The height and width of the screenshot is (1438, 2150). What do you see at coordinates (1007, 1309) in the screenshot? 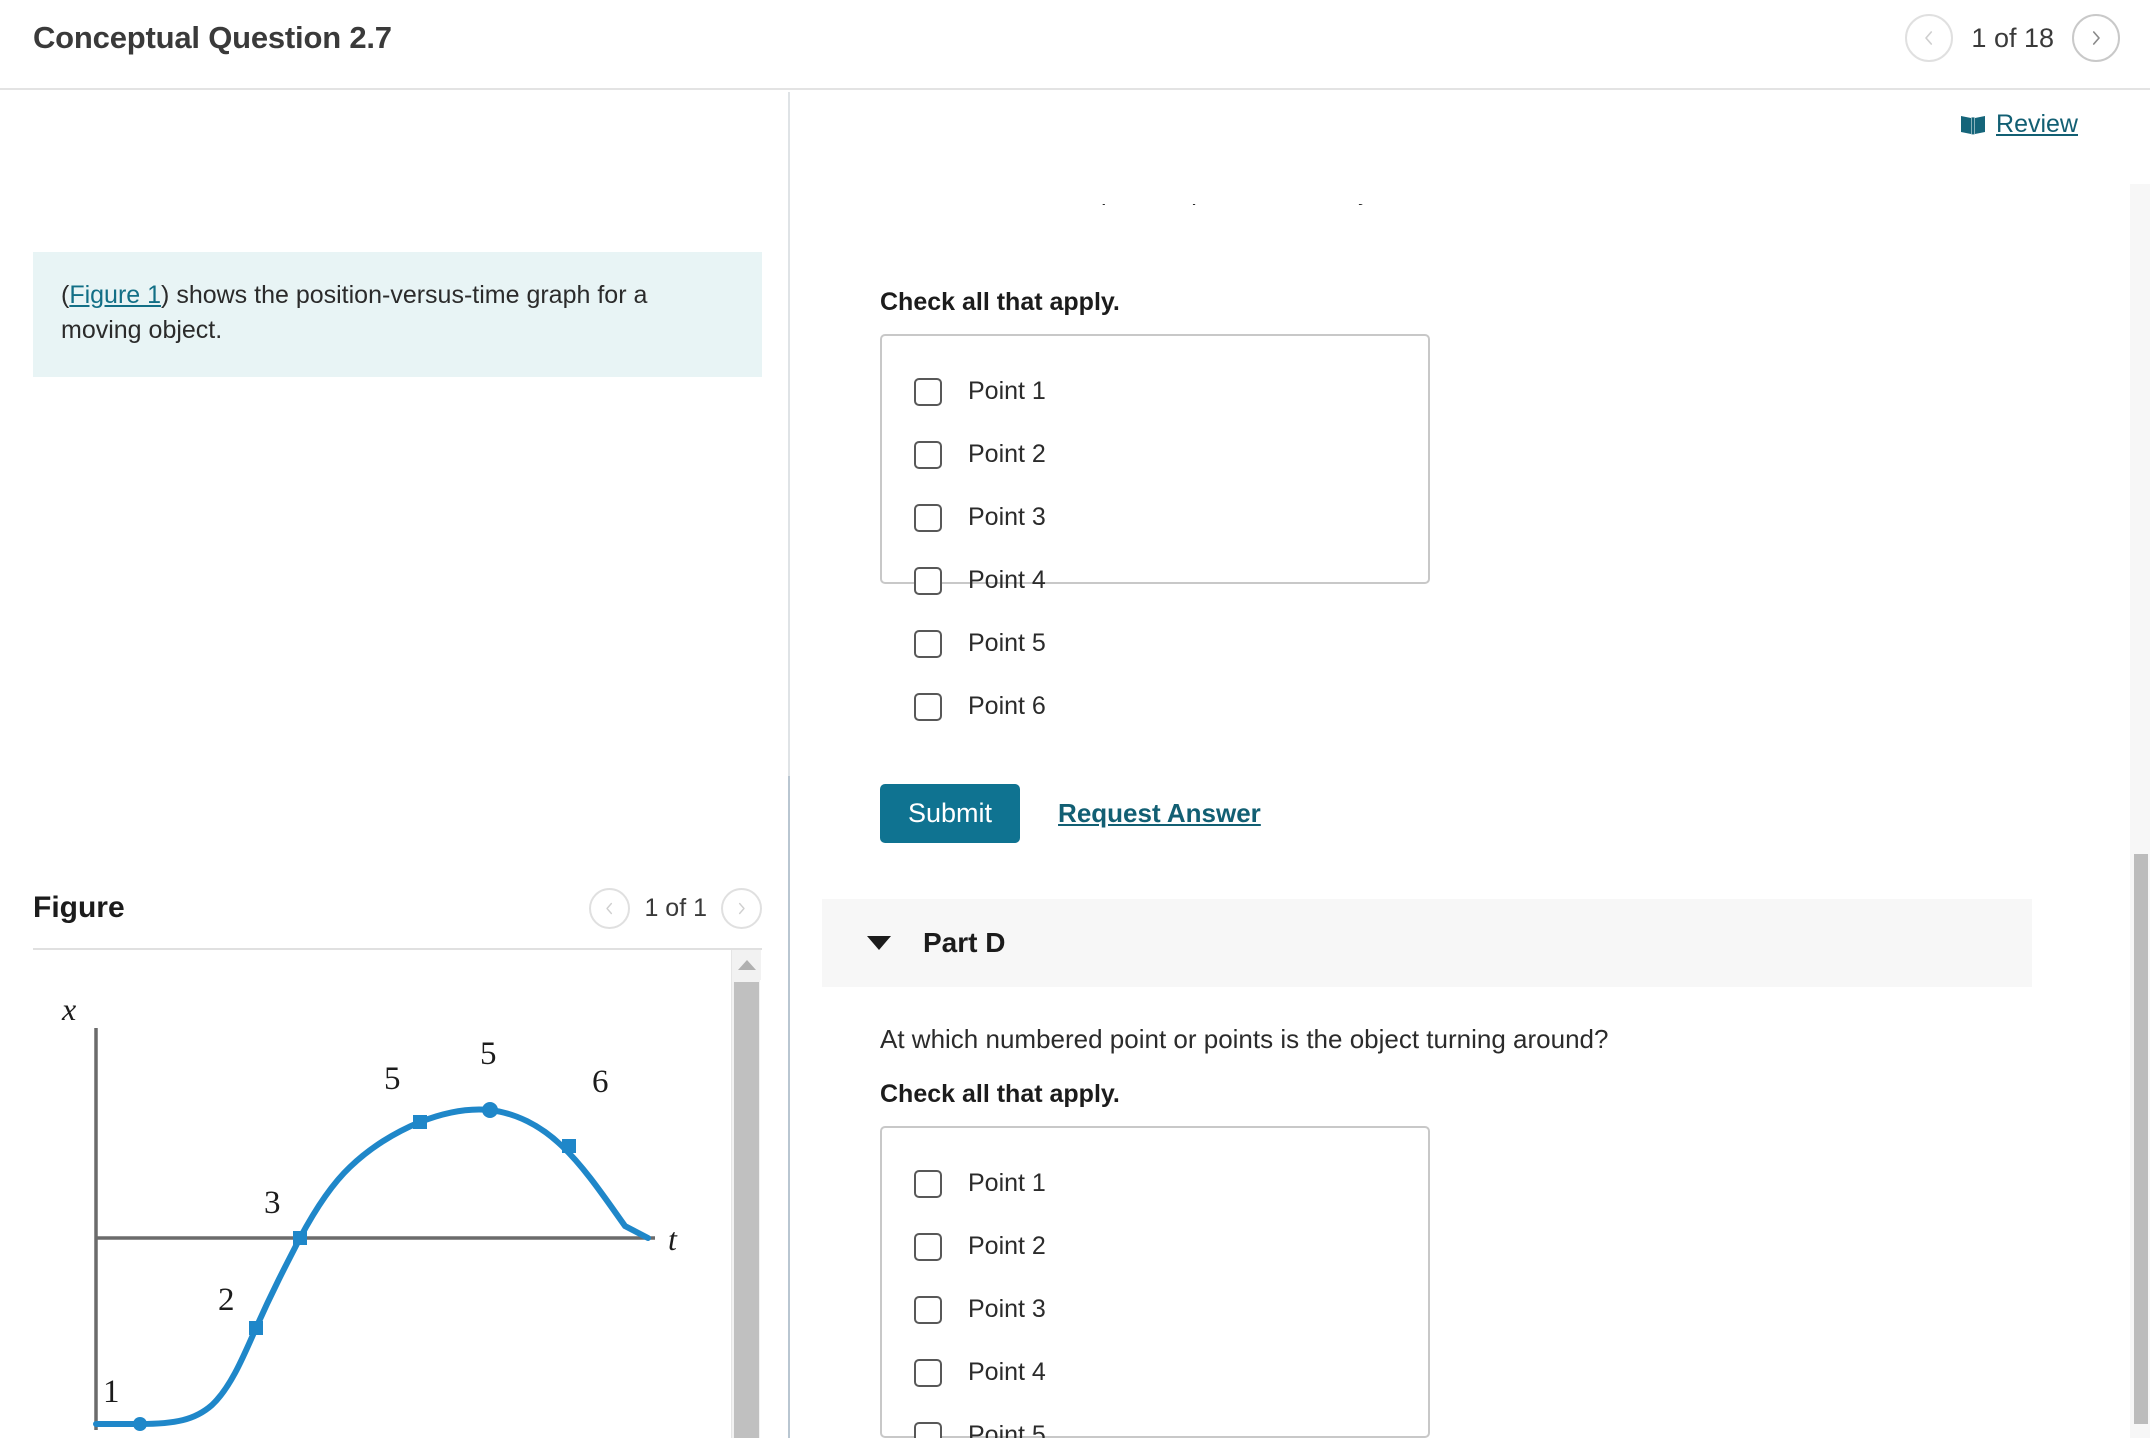
I see `part-d-choice-label-3: Point 3` at bounding box center [1007, 1309].